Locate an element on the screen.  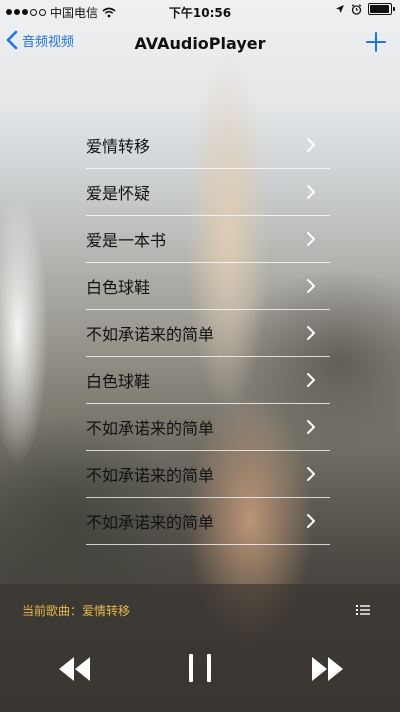
previous-icon is located at coordinates (74, 669).